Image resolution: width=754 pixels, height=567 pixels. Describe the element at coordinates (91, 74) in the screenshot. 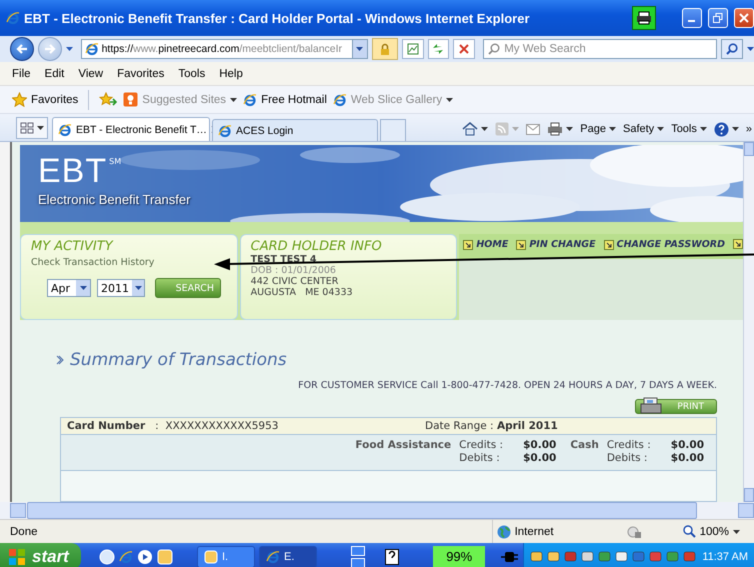

I see `menu-item: View` at that location.